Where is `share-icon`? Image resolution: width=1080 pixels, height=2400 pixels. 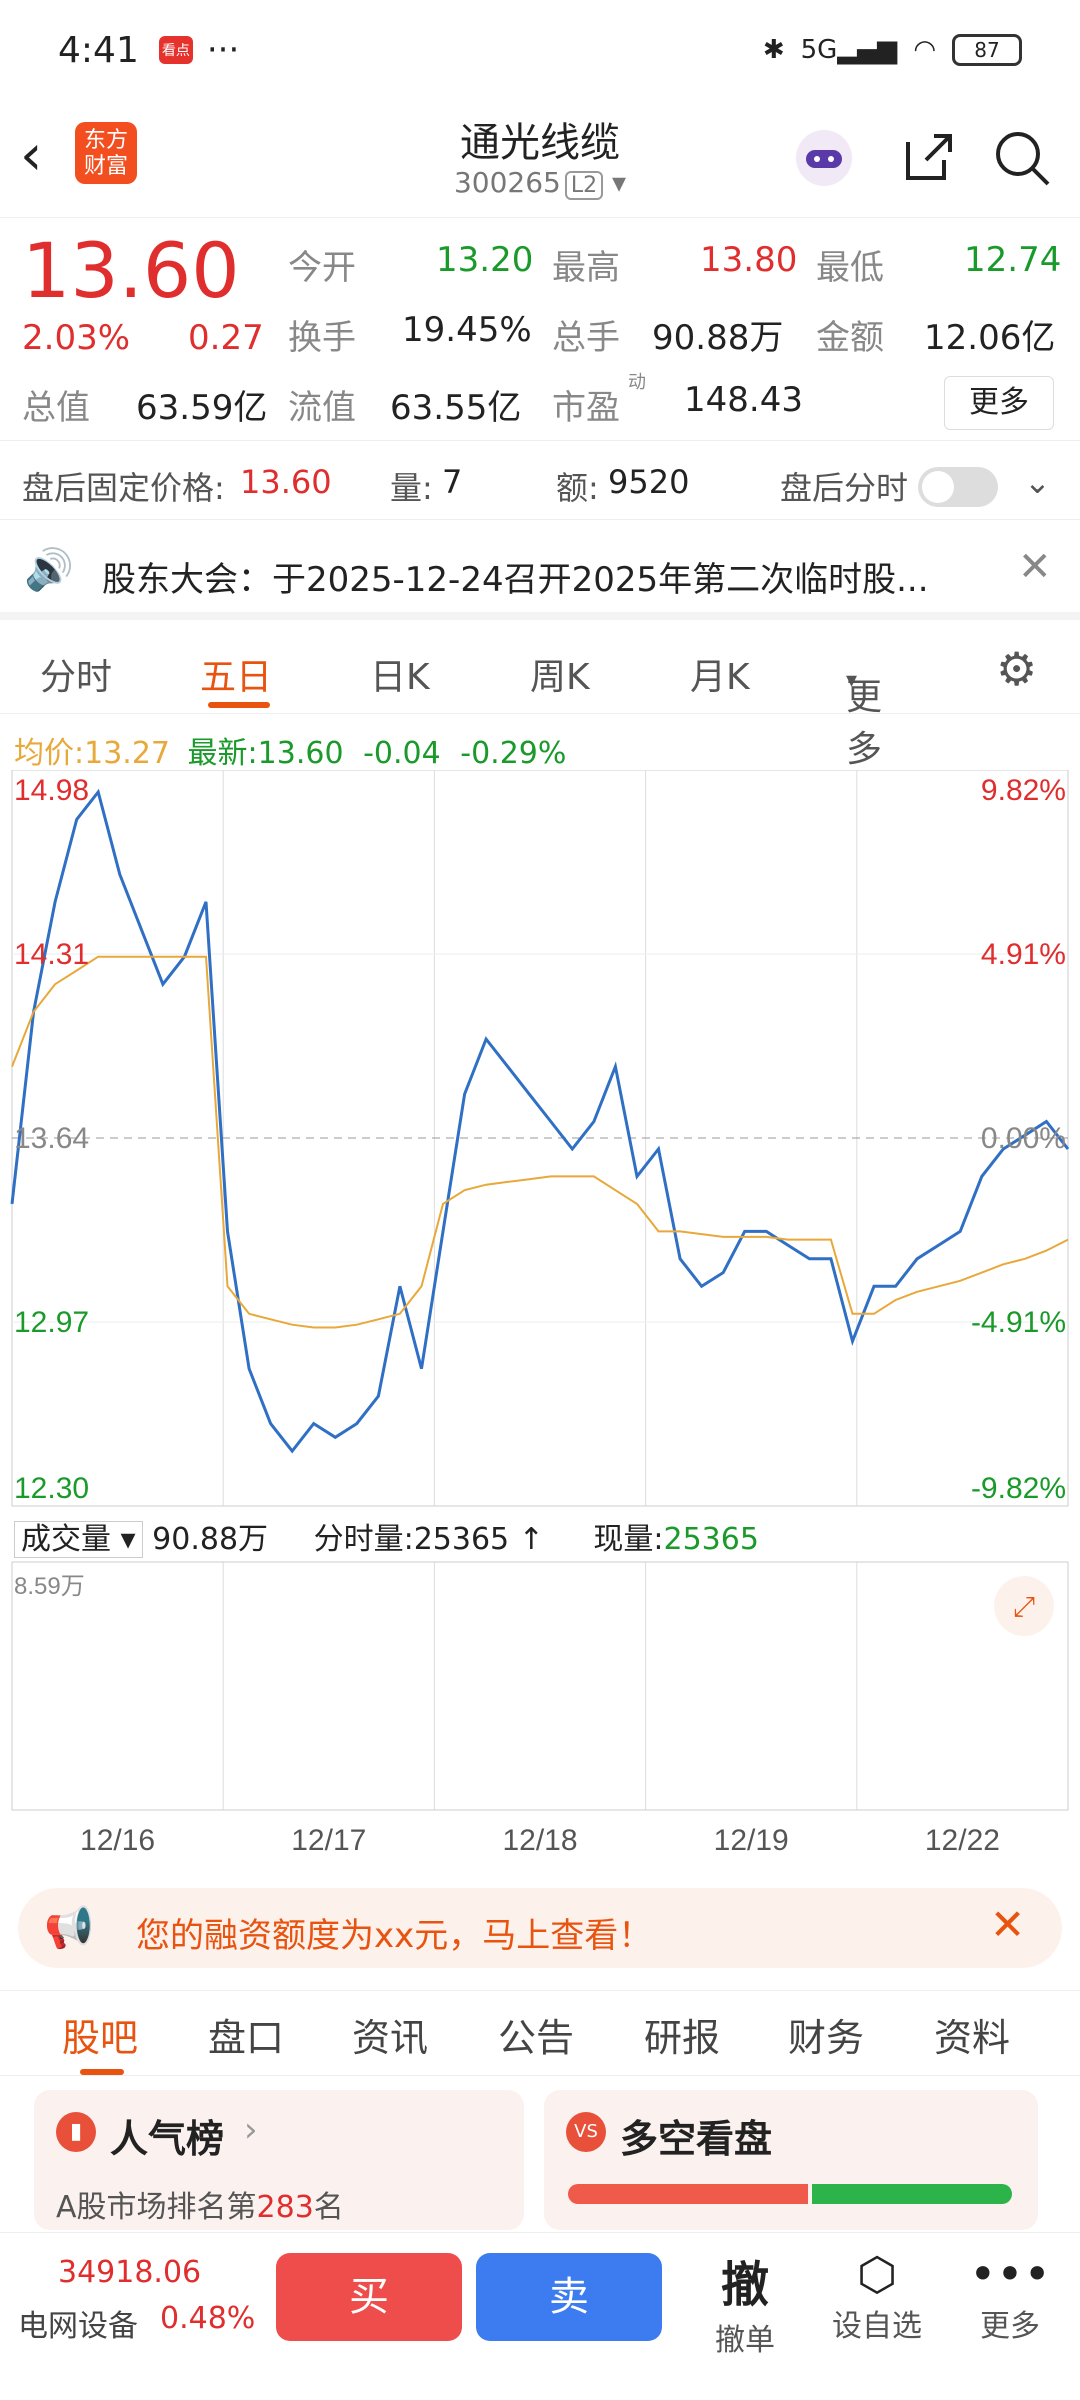
share-icon is located at coordinates (928, 158).